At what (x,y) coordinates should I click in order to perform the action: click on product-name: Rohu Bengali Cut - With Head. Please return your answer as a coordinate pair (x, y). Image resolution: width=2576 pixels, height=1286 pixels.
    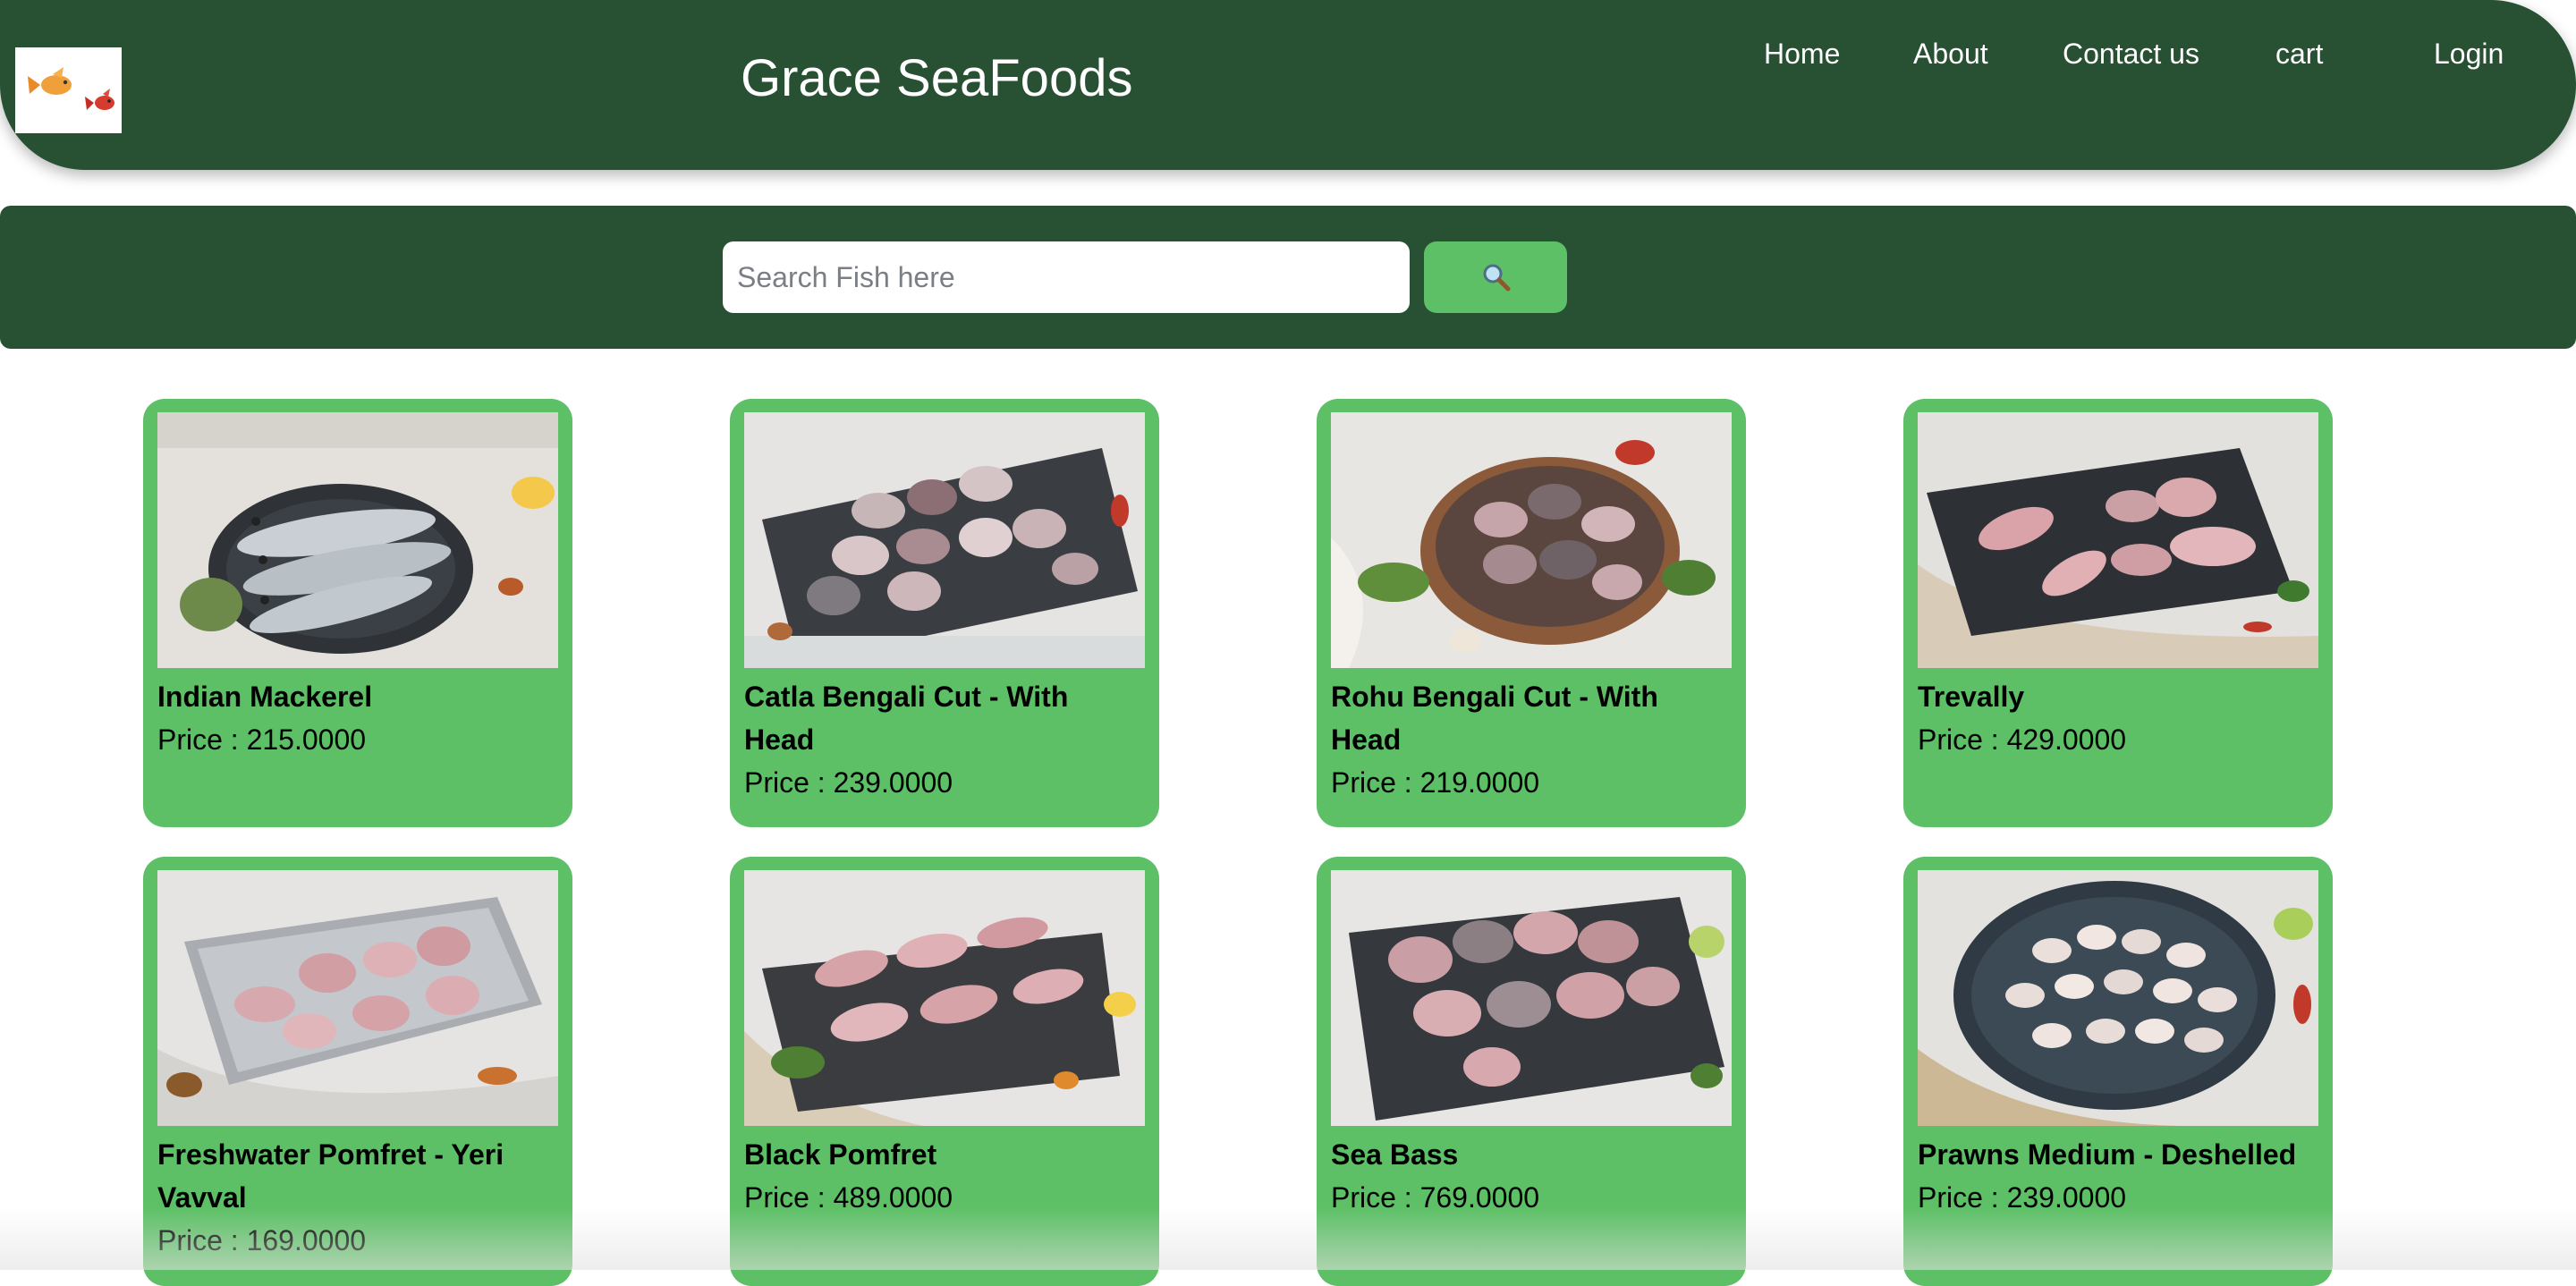
    Looking at the image, I should click on (1494, 718).